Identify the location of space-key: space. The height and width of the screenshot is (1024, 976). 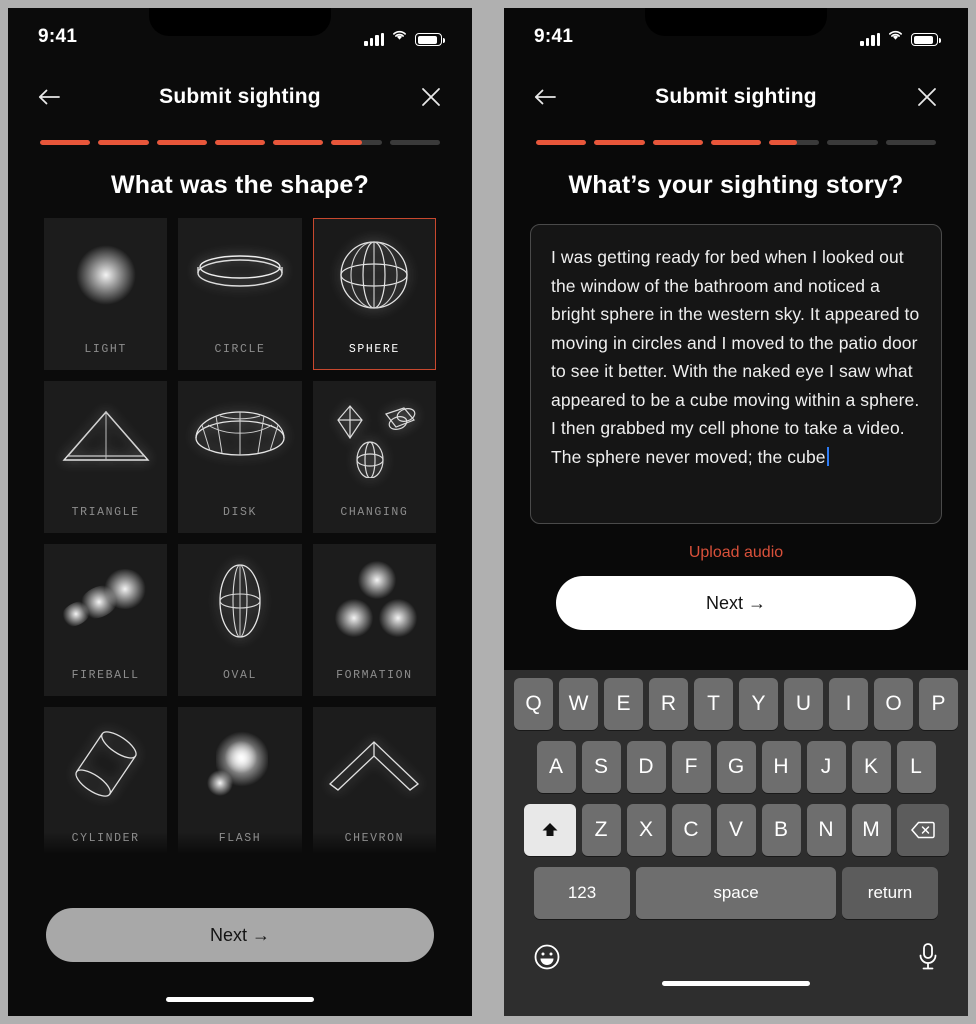
(736, 893).